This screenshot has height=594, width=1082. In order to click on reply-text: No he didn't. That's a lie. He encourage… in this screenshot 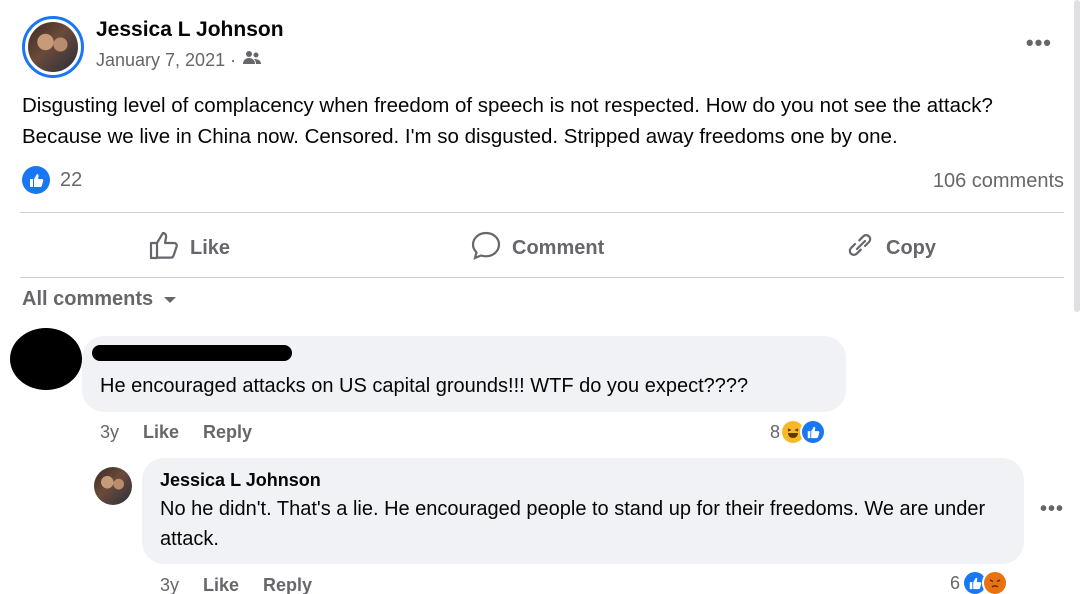, I will do `click(573, 524)`.